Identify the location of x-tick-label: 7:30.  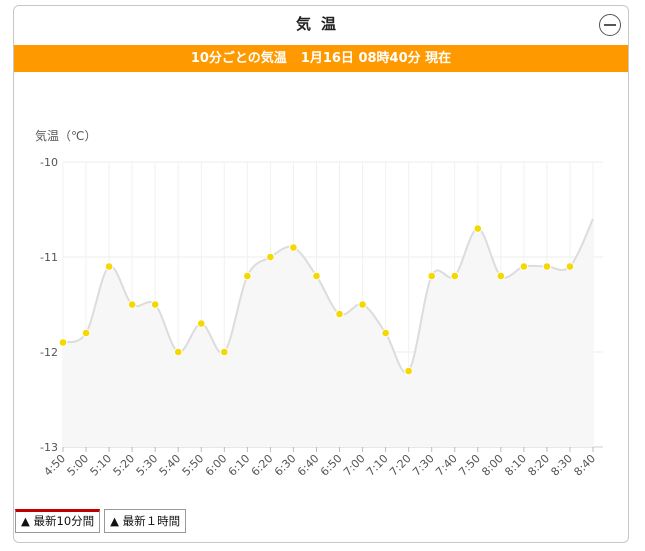
(423, 465).